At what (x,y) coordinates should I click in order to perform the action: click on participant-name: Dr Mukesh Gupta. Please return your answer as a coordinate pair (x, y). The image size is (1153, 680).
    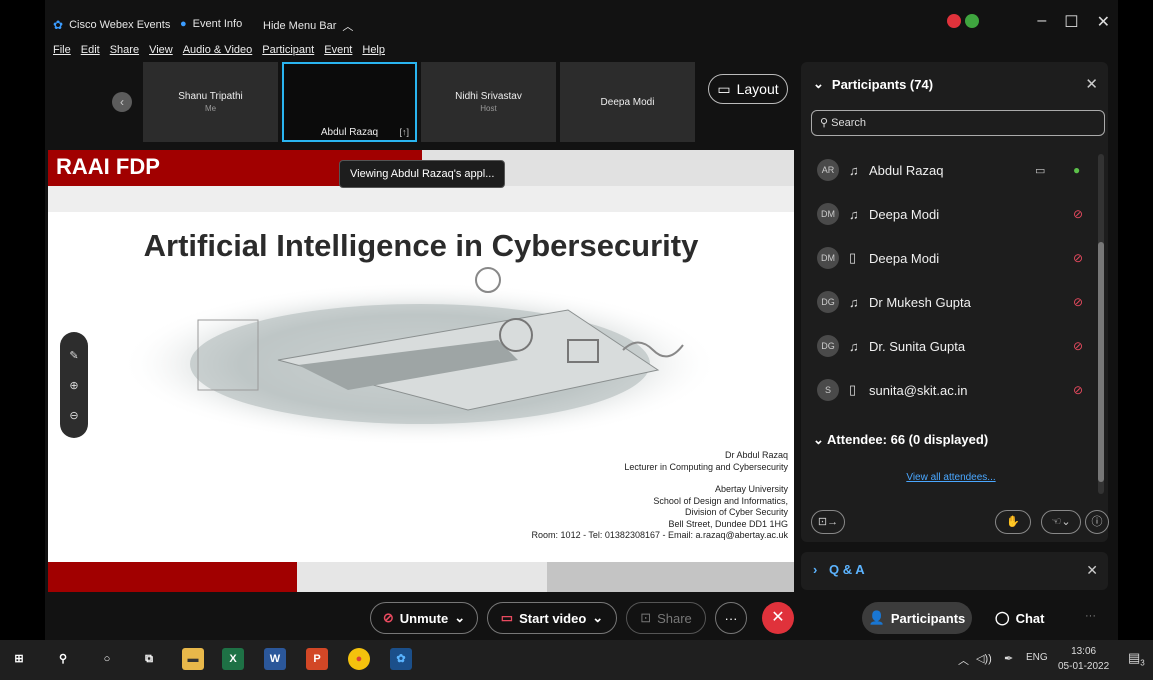
    Looking at the image, I should click on (920, 302).